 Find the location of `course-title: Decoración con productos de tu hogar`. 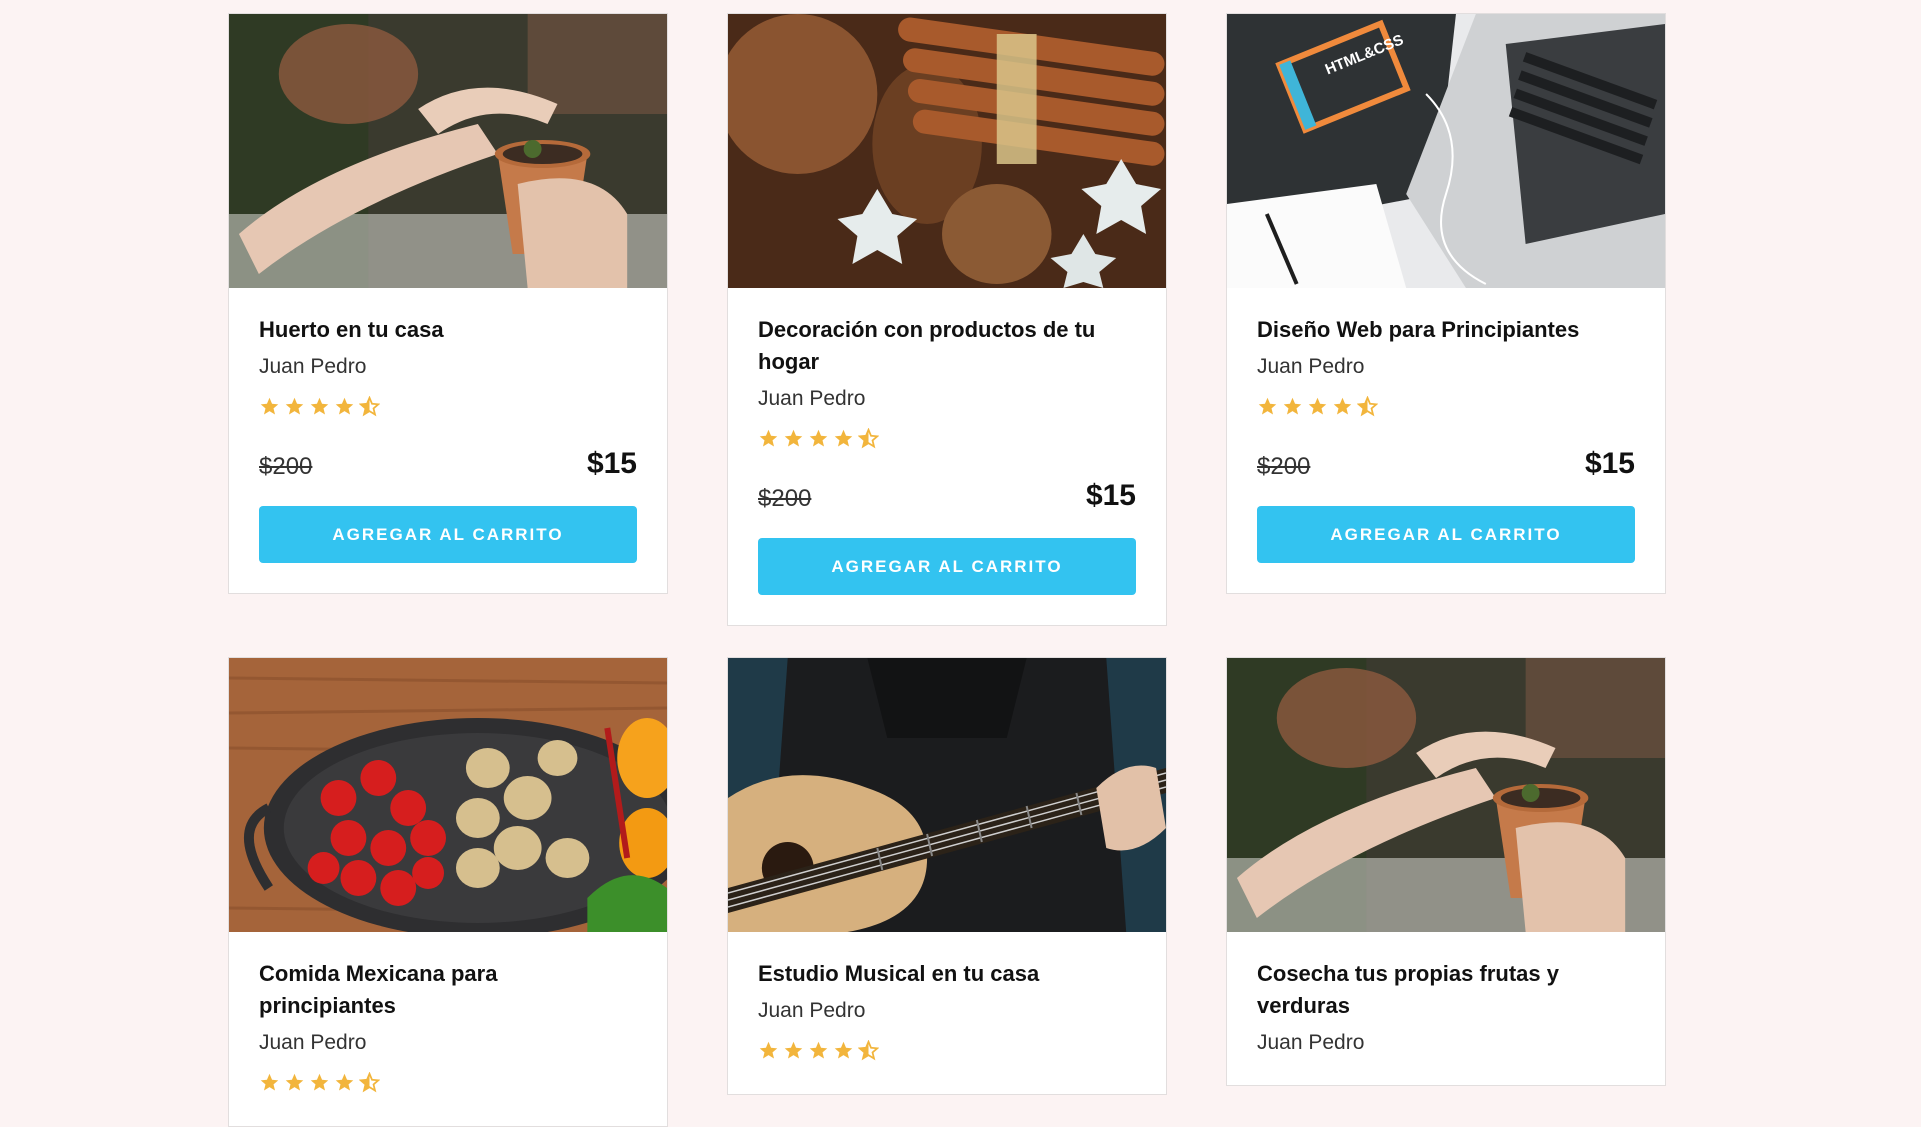

course-title: Decoración con productos de tu hogar is located at coordinates (947, 346).